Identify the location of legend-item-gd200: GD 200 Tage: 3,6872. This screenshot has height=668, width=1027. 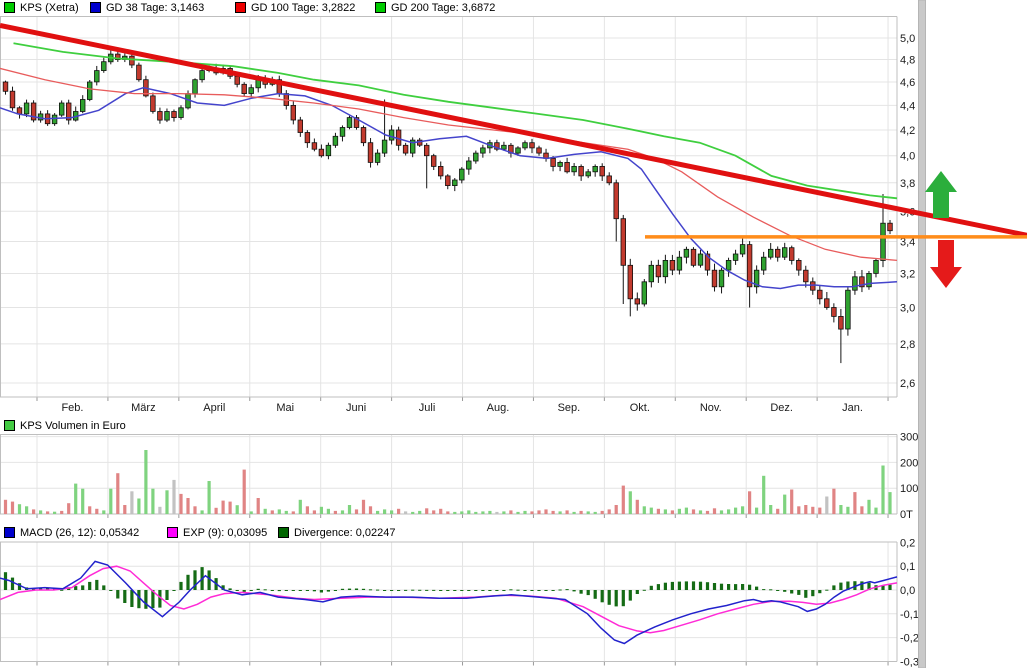
(435, 7).